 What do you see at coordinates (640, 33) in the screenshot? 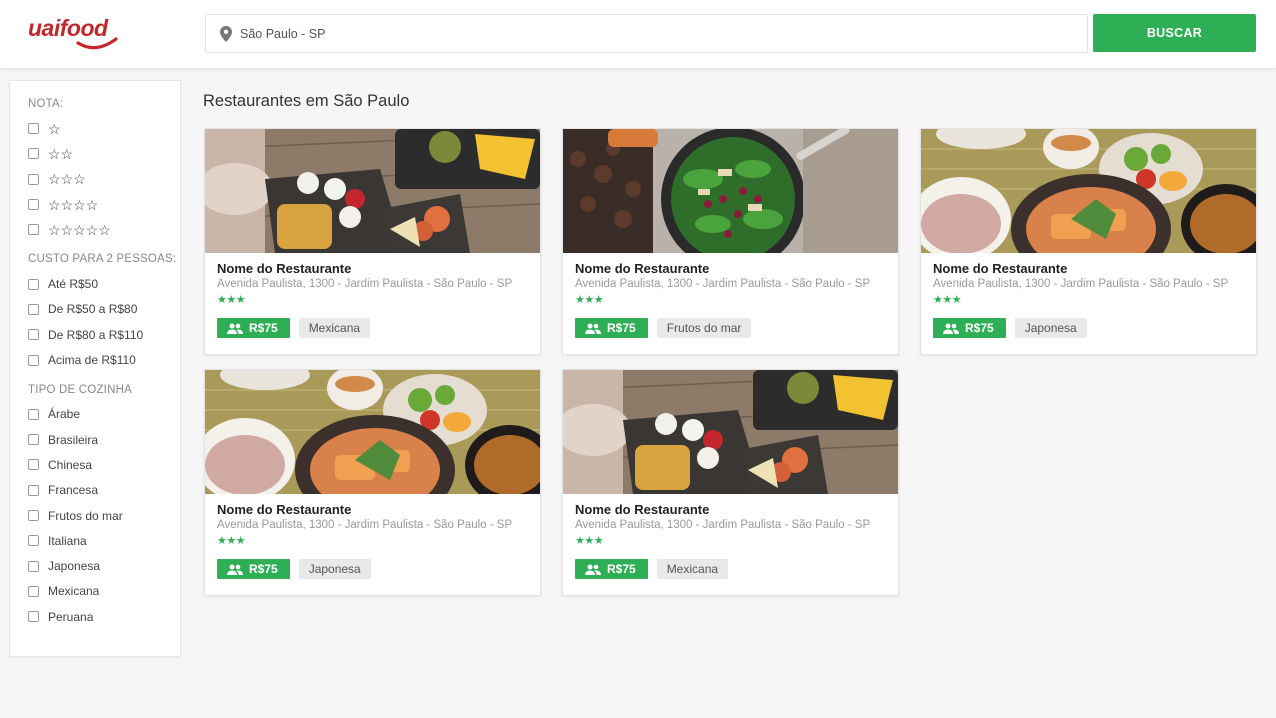
I see `location-search-input` at bounding box center [640, 33].